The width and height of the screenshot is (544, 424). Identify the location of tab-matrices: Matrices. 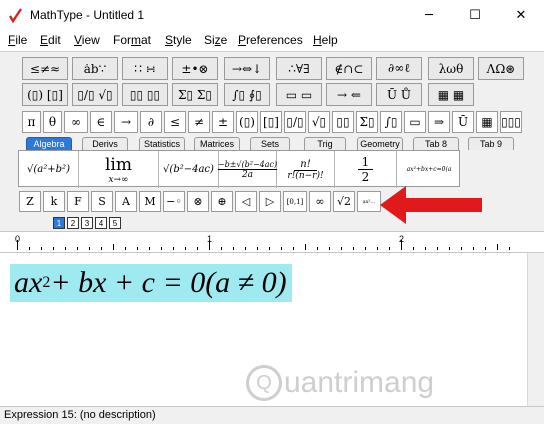
(217, 143).